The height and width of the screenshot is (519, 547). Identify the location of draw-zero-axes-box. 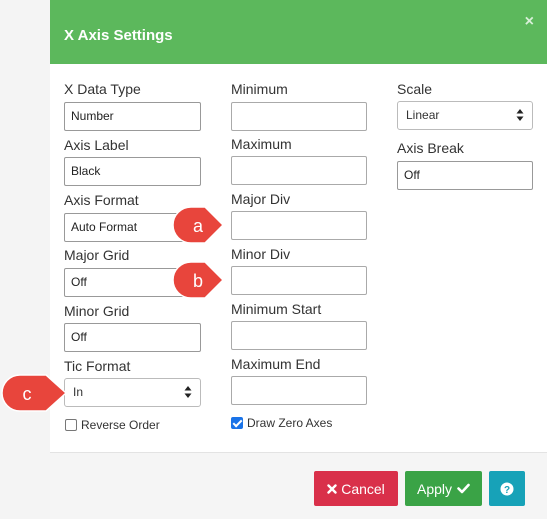
(237, 423).